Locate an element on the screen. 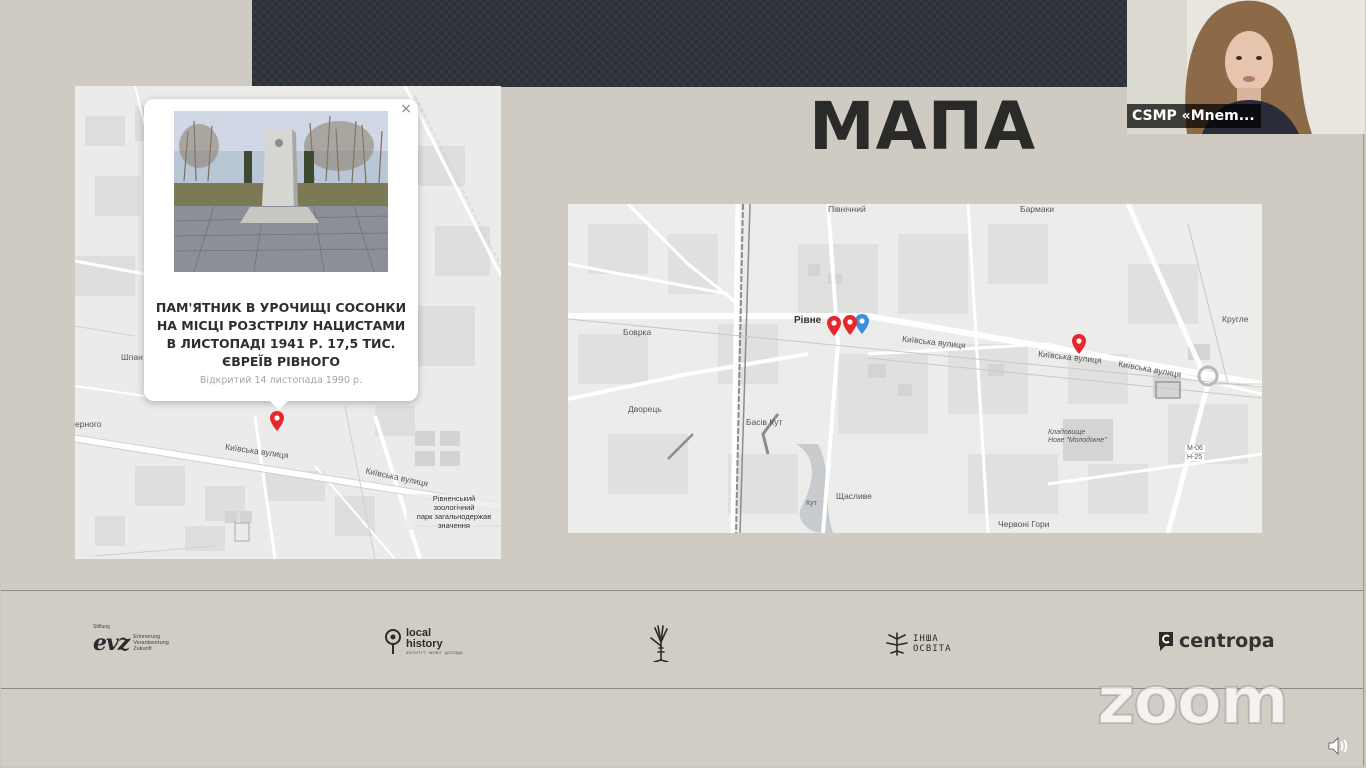 This screenshot has height=768, width=1366. inshe-osvita-logo: ІНША ОСВІТА is located at coordinates (918, 644).